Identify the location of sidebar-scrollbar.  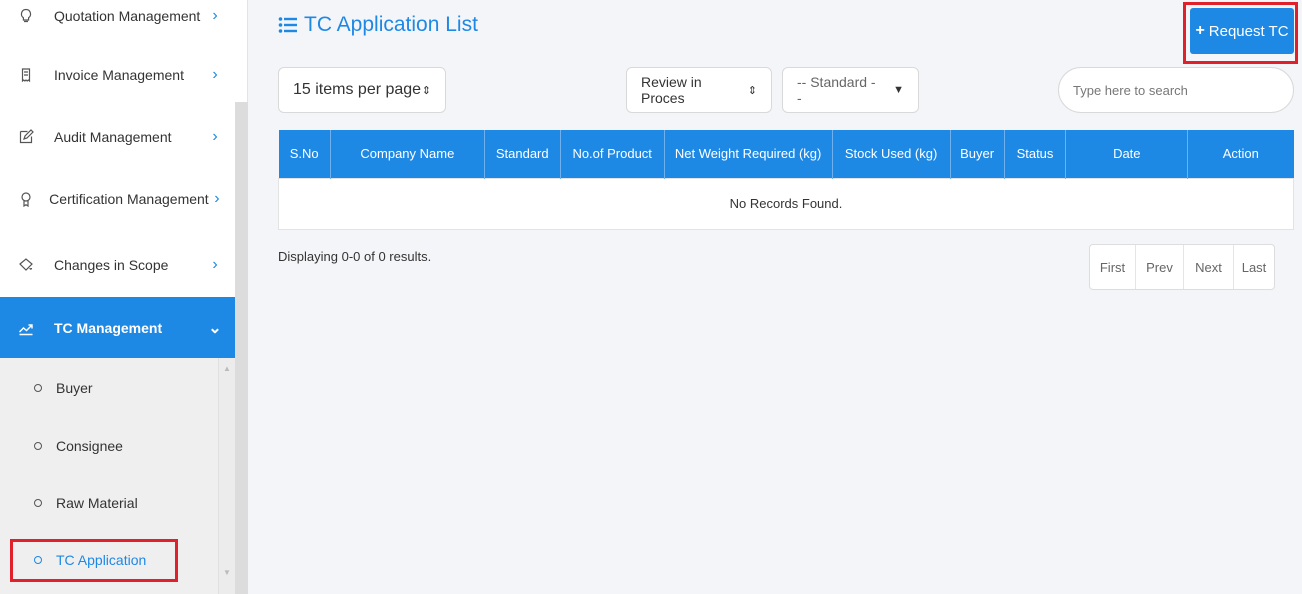
(241, 348).